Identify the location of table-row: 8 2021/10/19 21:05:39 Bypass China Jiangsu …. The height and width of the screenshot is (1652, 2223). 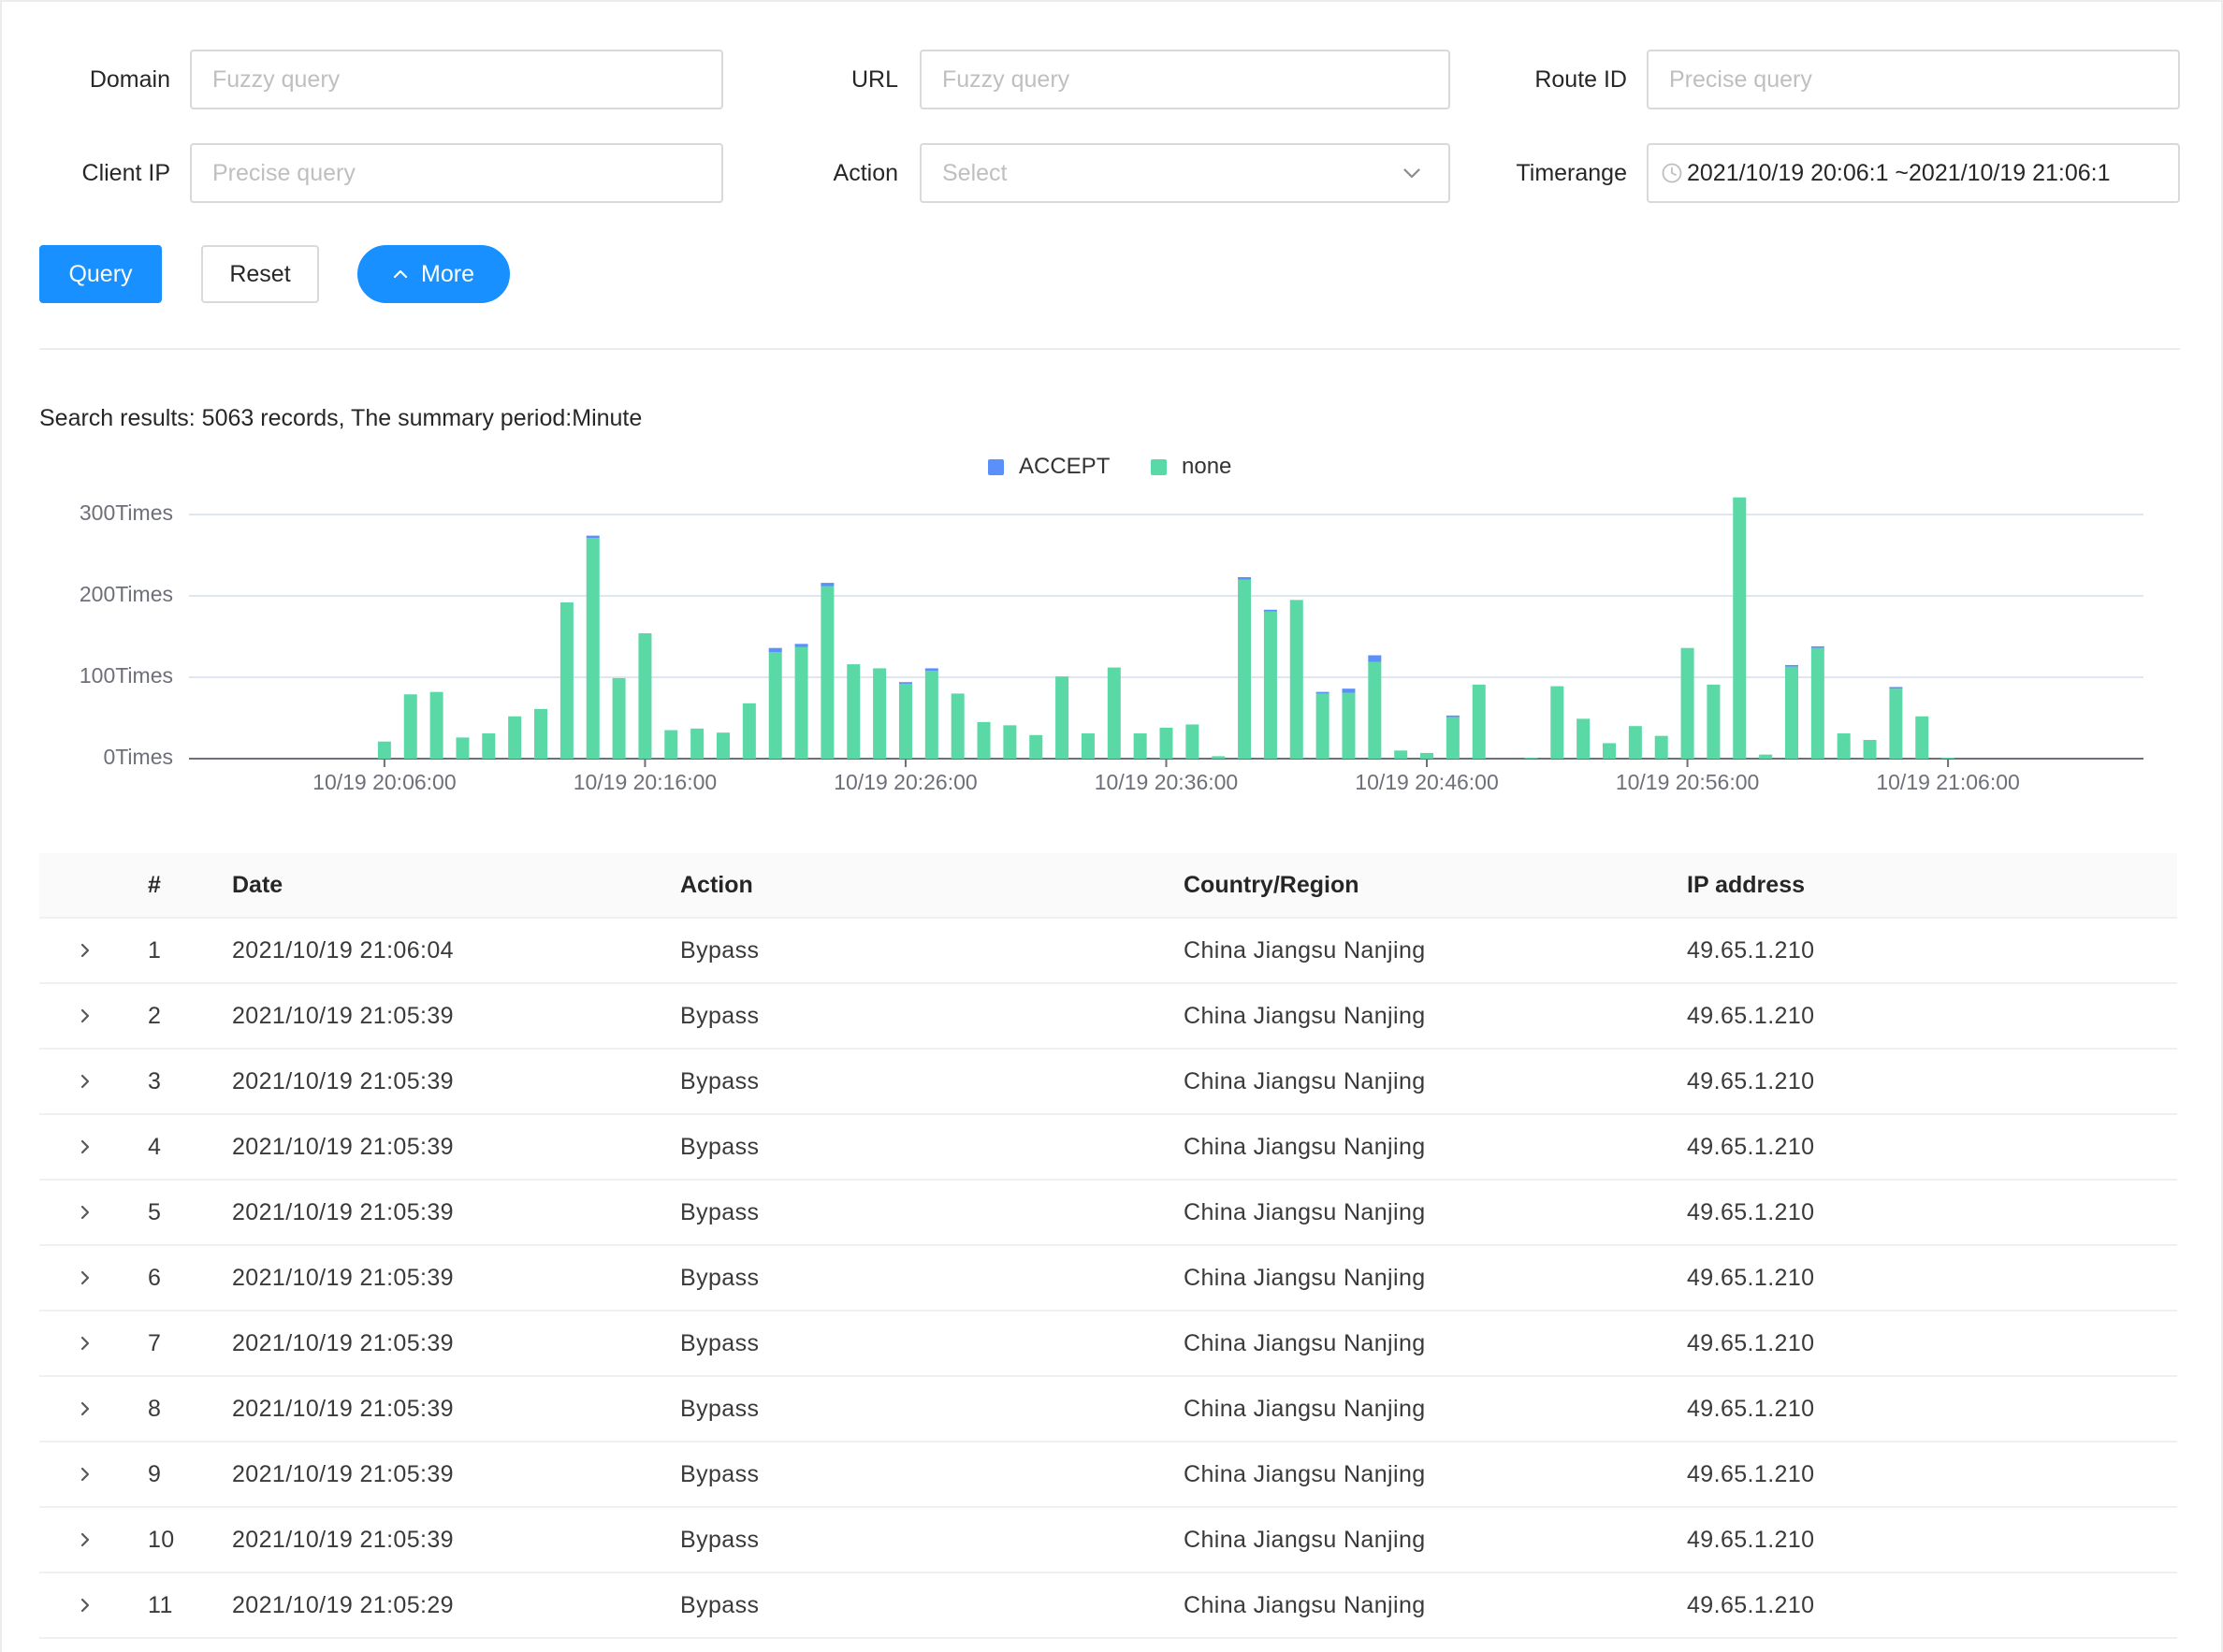
(1108, 1409).